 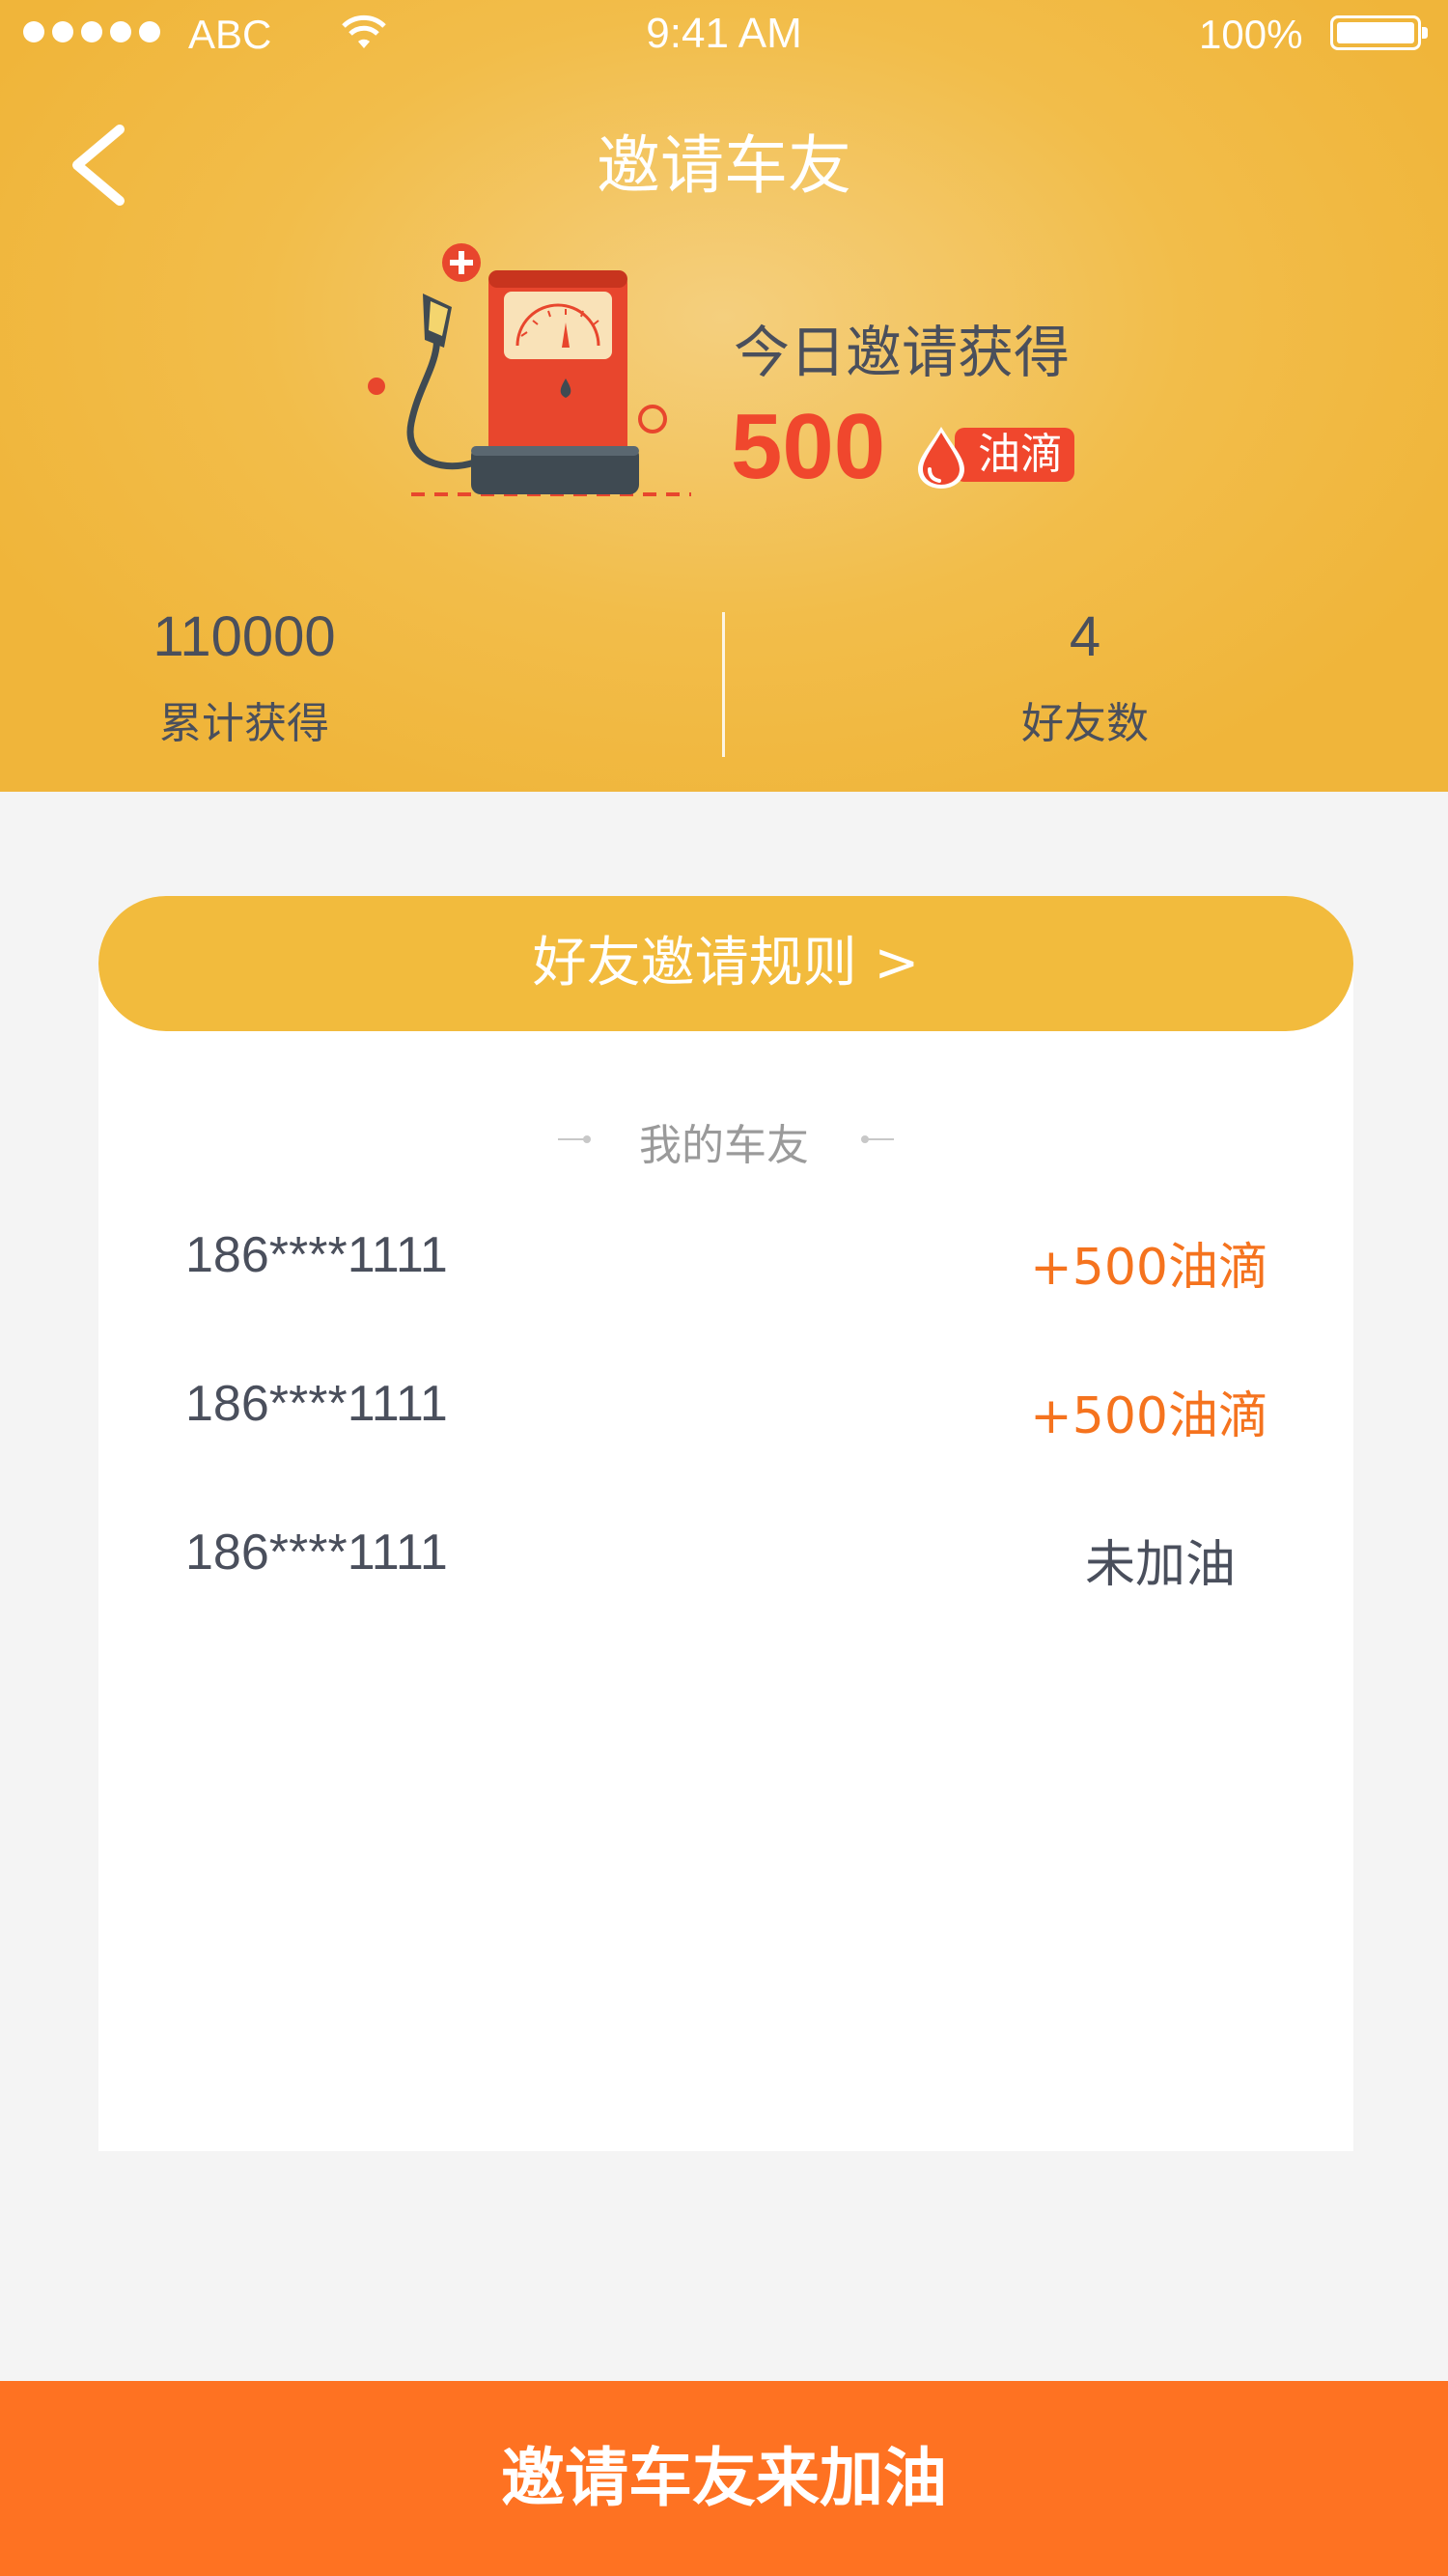 I want to click on my-friends-title: 我的车友, so click(x=724, y=1146).